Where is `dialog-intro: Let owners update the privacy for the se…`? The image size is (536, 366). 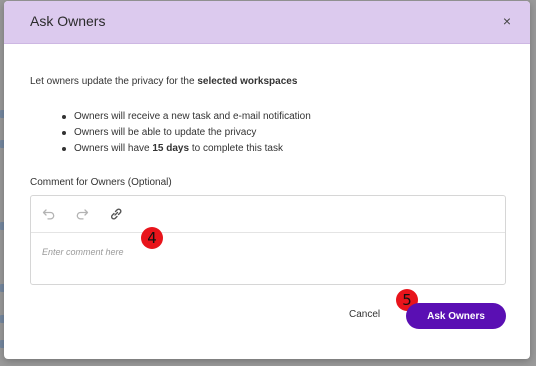
dialog-intro: Let owners update the privacy for the se… is located at coordinates (163, 81).